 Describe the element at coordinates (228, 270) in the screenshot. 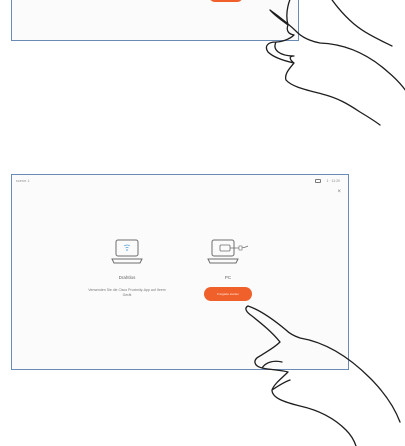

I see `pc-option: PC Freigabe starten` at that location.